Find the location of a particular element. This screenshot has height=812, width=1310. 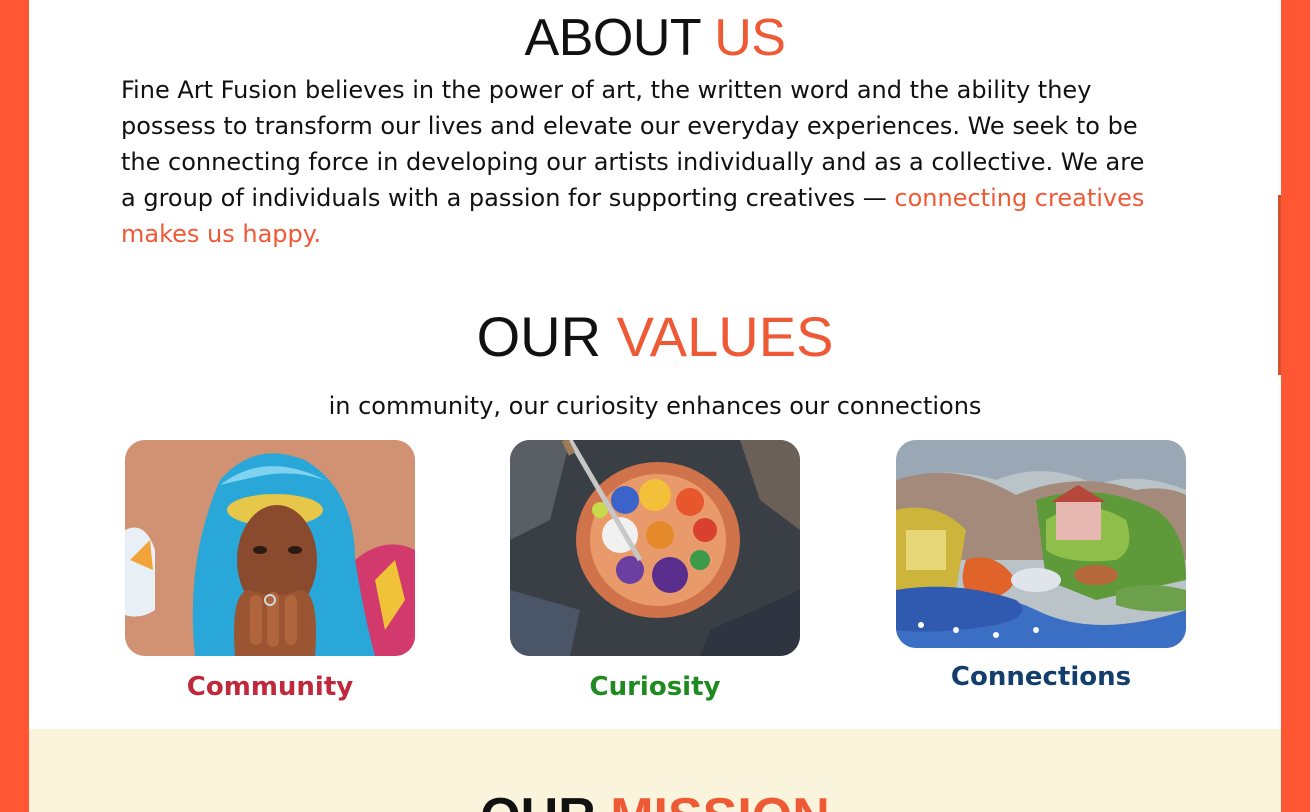

values-heading: OUR VALUES is located at coordinates (655, 337).